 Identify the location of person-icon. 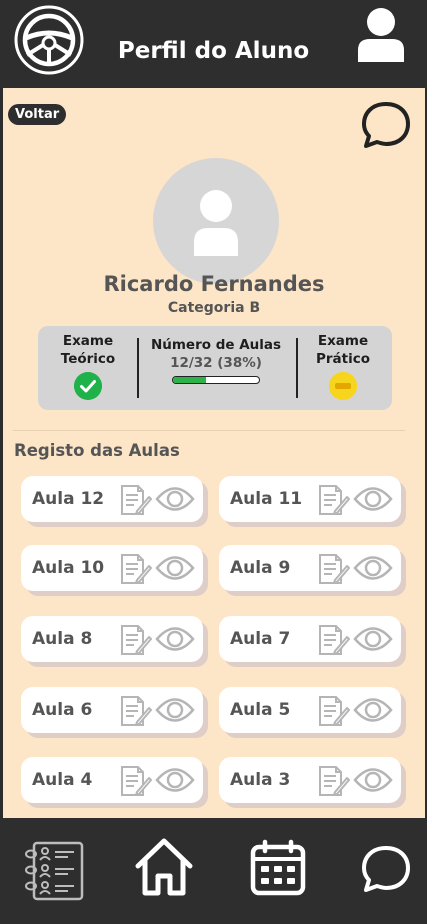
(216, 223).